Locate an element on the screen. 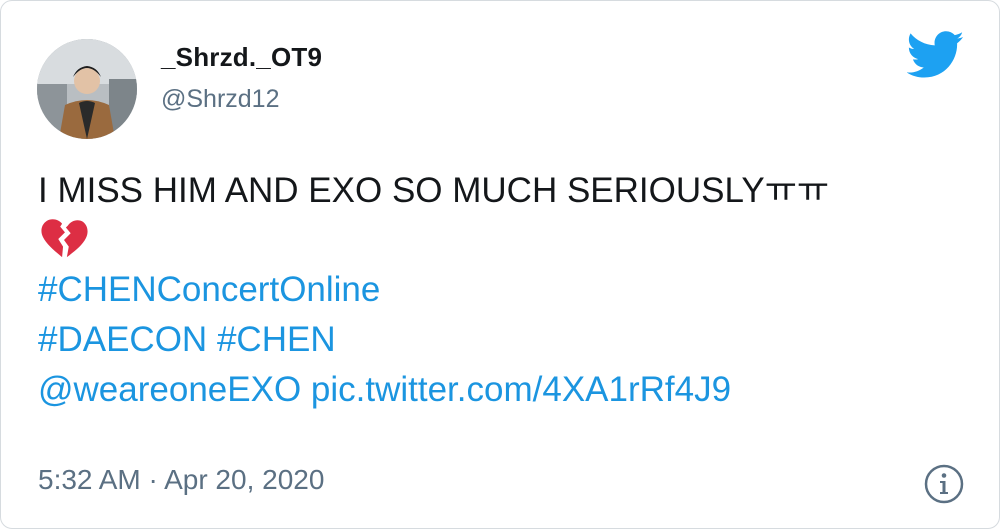  tweet-emoji-line is located at coordinates (503, 241).